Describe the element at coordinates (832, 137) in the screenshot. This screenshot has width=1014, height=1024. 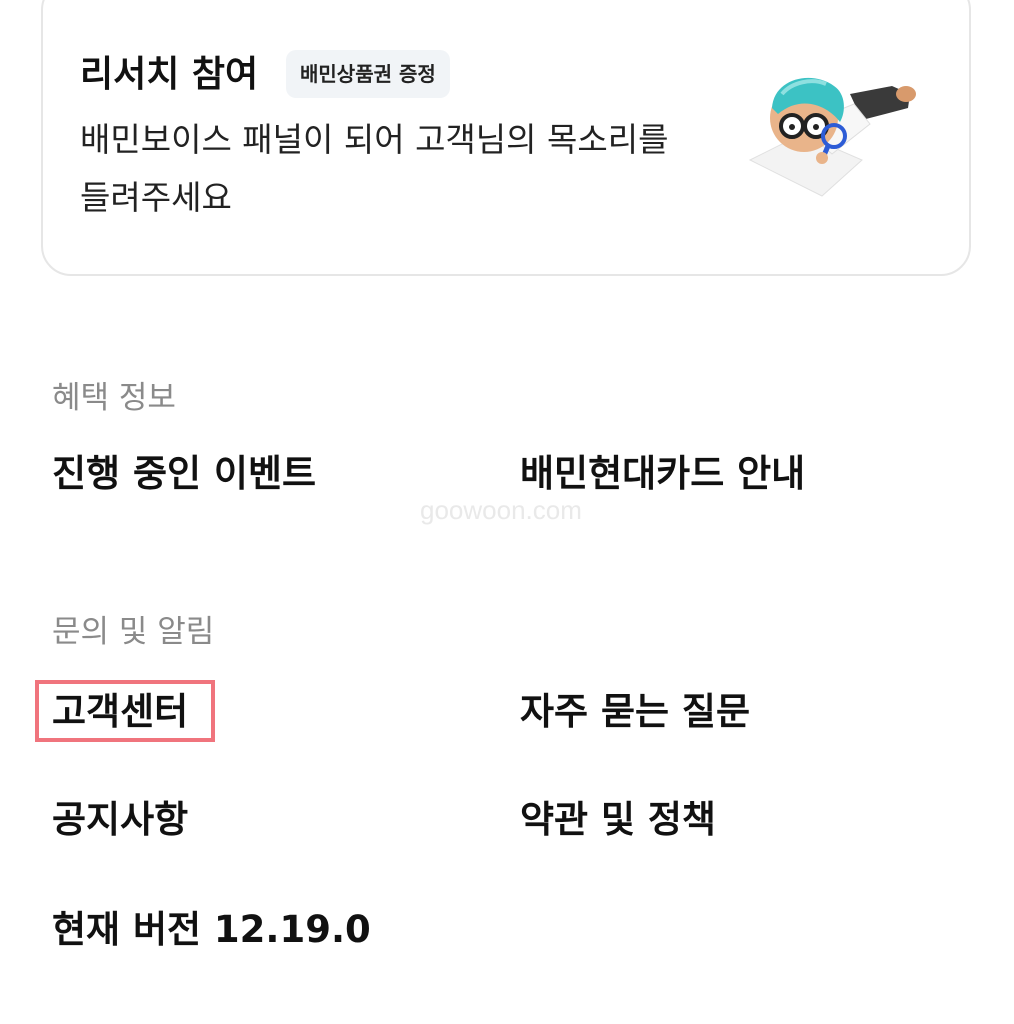
I see `researcher-character-illustration` at that location.